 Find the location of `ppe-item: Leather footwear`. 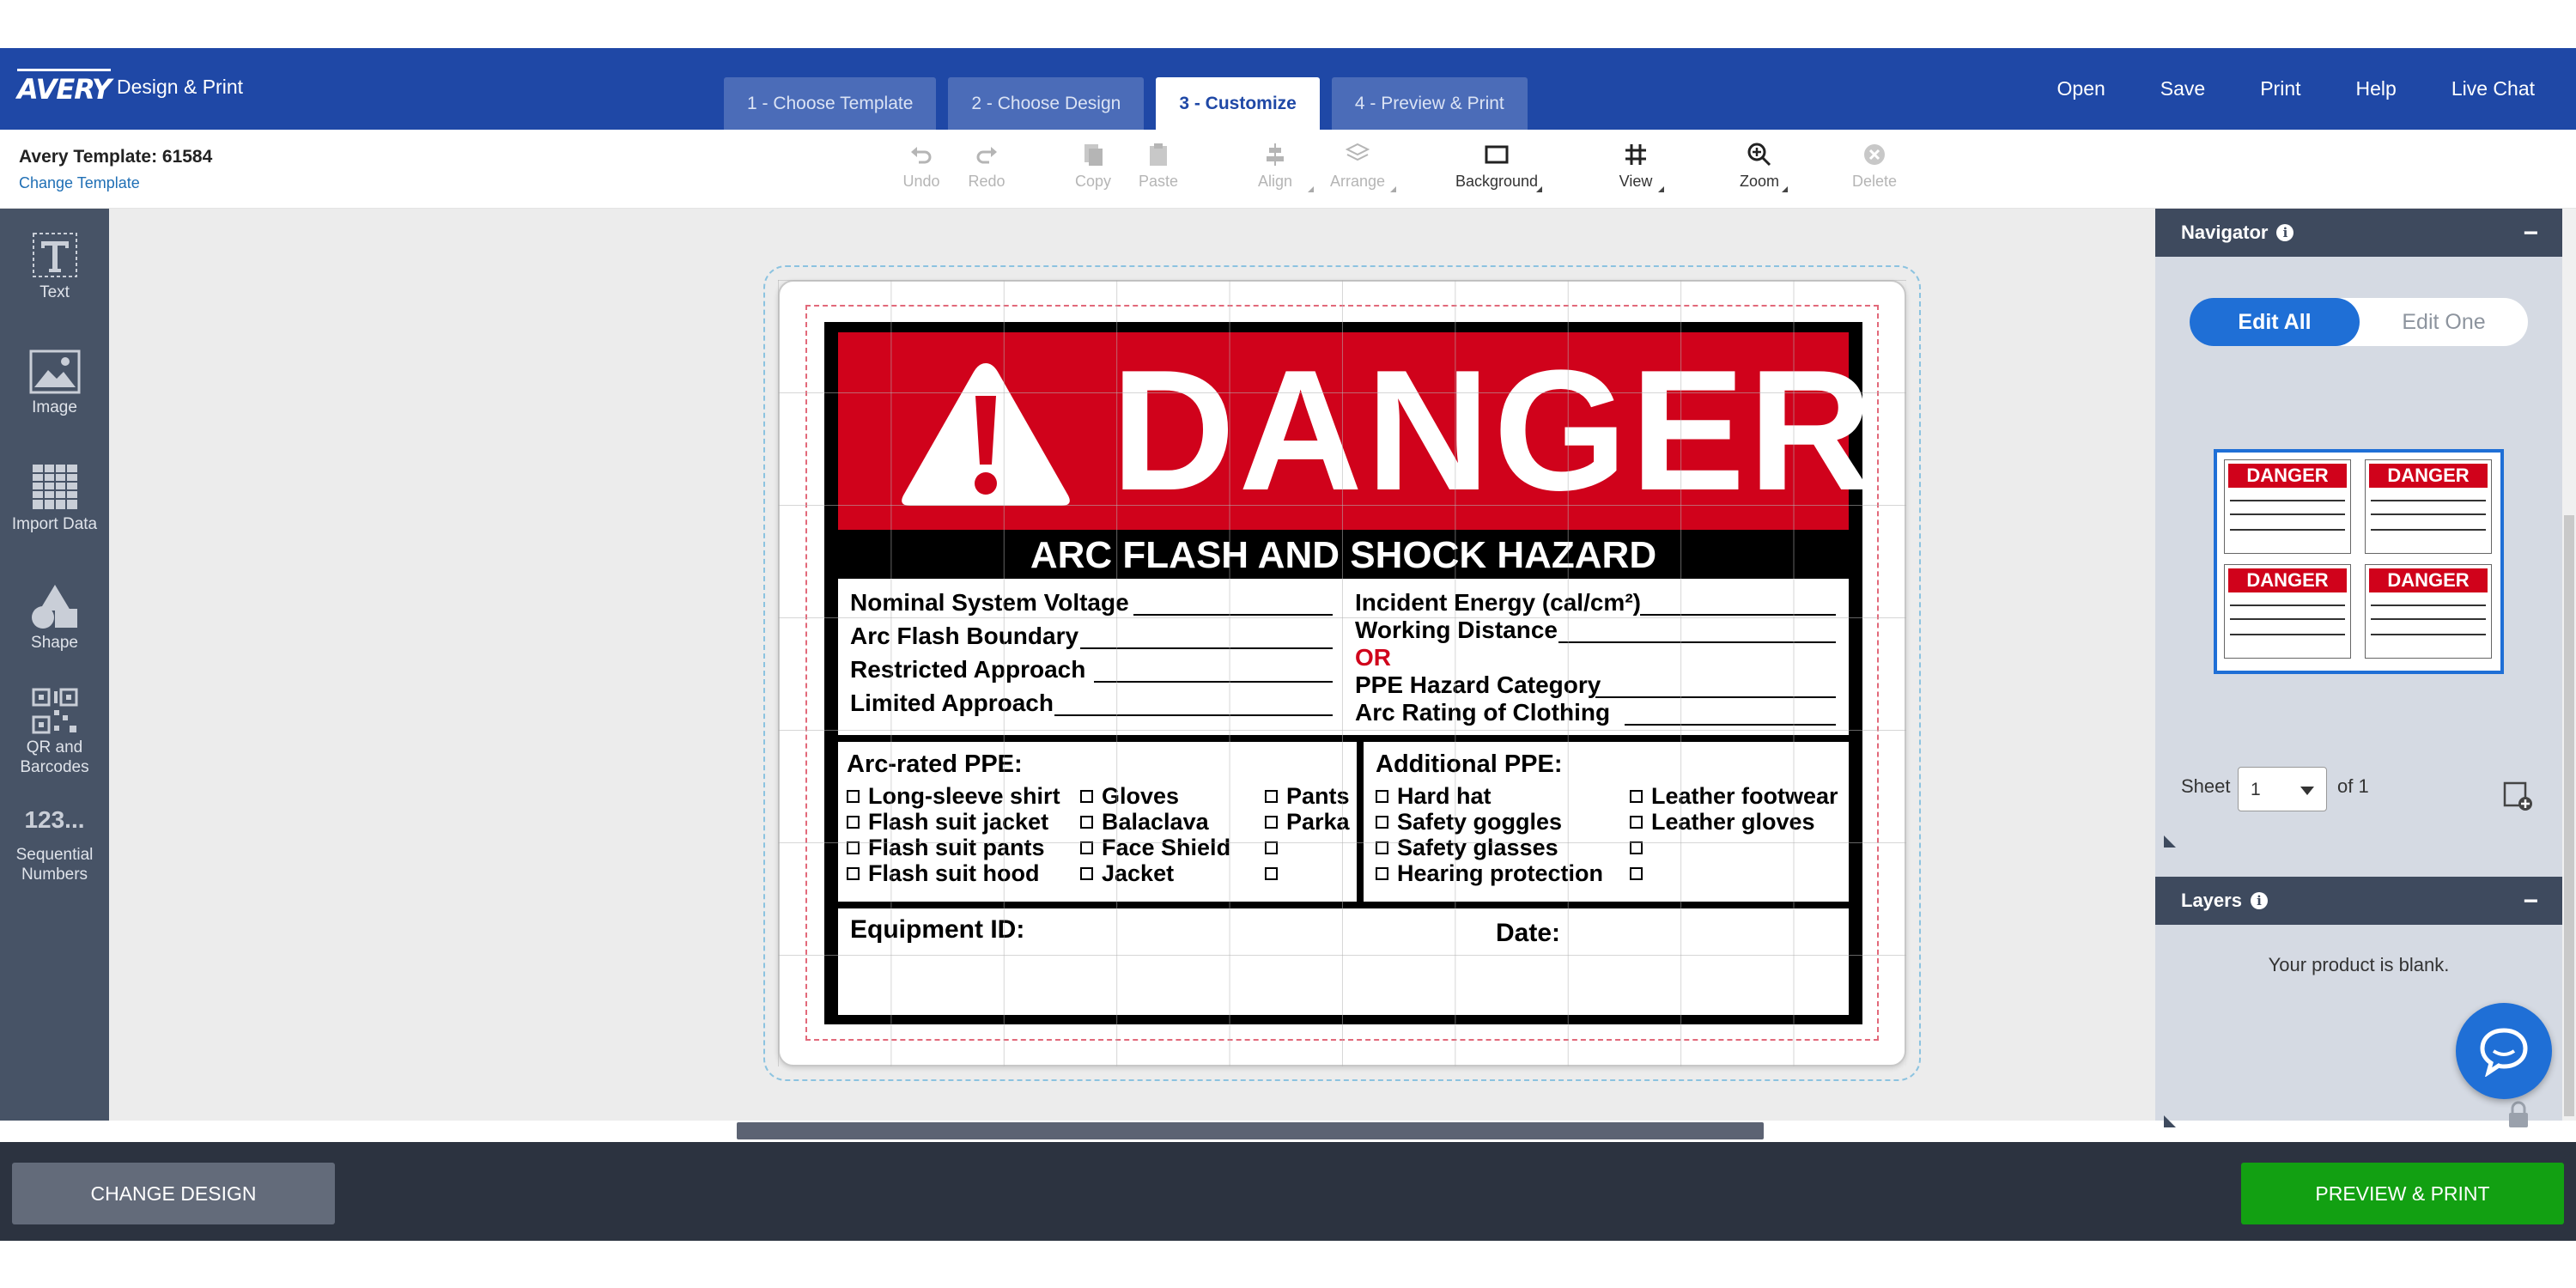

ppe-item: Leather footwear is located at coordinates (1734, 797).